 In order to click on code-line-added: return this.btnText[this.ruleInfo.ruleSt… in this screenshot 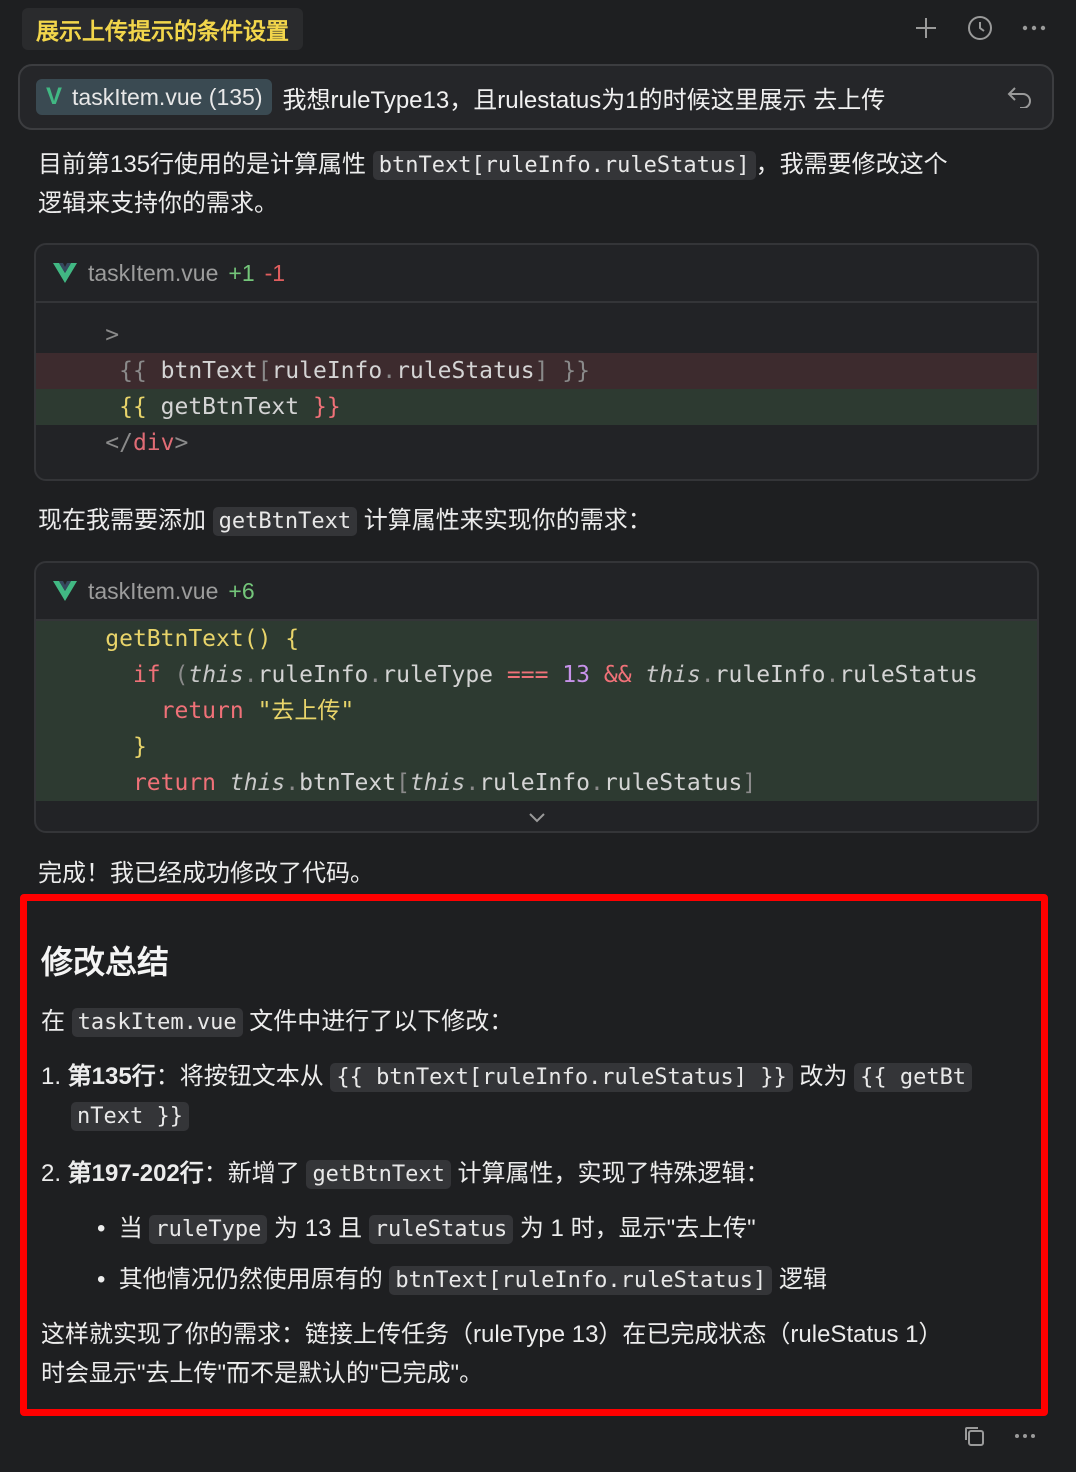, I will do `click(444, 783)`.